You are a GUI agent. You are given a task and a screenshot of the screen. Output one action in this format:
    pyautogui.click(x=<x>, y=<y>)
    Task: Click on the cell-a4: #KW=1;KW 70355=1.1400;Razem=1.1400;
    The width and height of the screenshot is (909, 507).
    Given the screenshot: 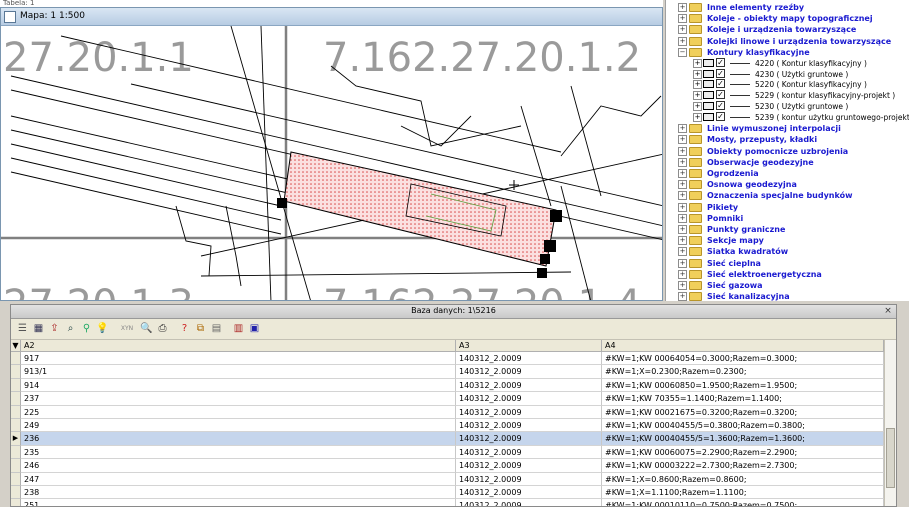 What is the action you would take?
    pyautogui.click(x=743, y=399)
    